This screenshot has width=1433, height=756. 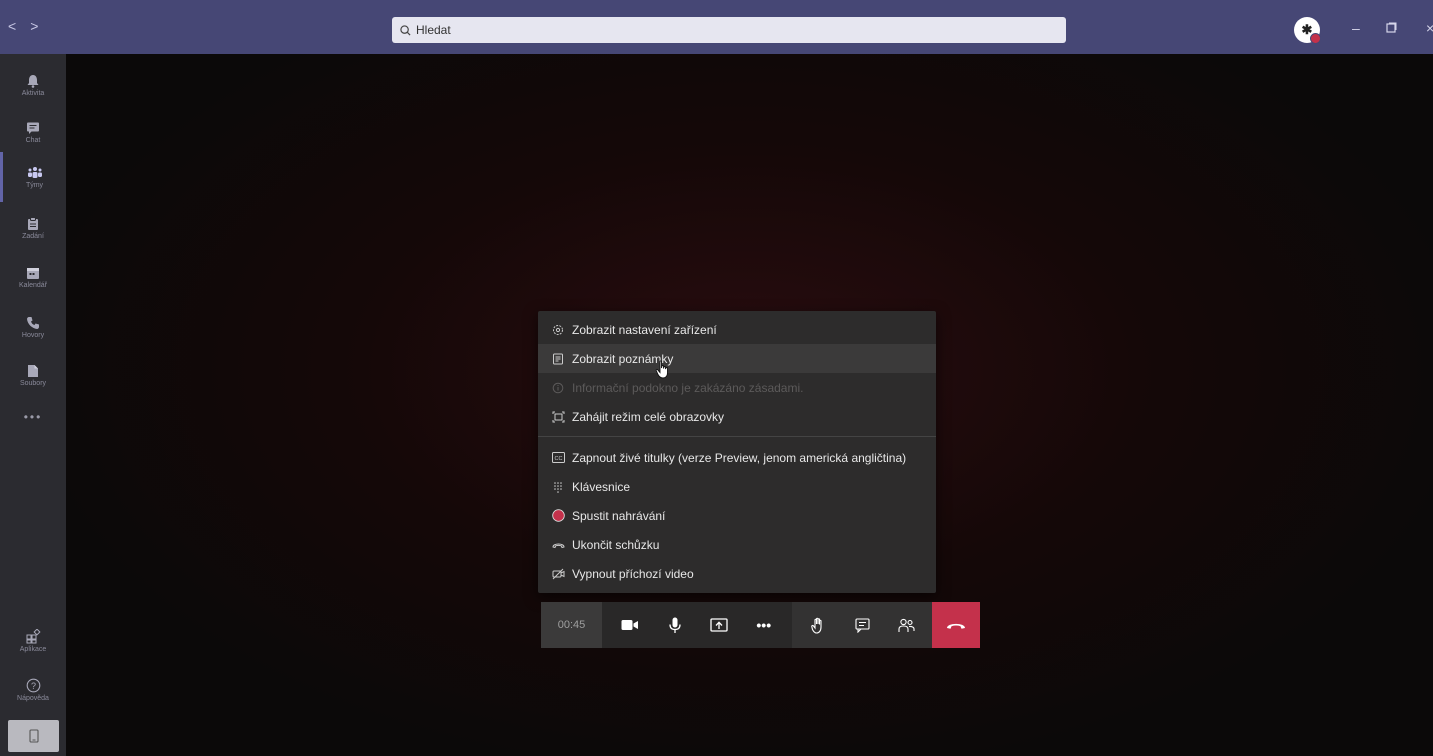 I want to click on menu-item-label: Zobrazit nastavení zařízení, so click(x=644, y=329).